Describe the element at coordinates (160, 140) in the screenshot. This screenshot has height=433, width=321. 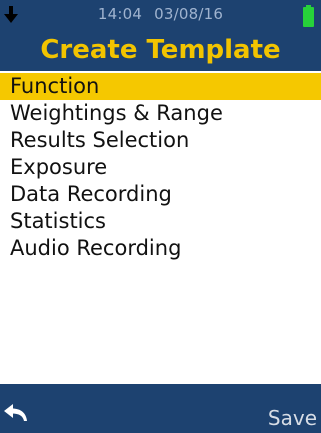
I see `menu-item-results-selection: Results Selection` at that location.